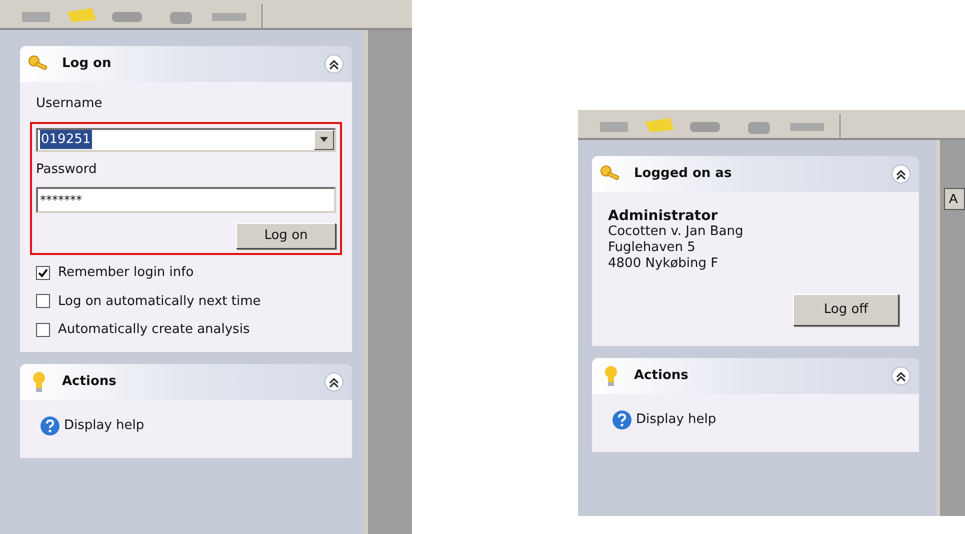 The image size is (965, 534). What do you see at coordinates (664, 264) in the screenshot?
I see `address-line: 4800 Nykøbing F` at bounding box center [664, 264].